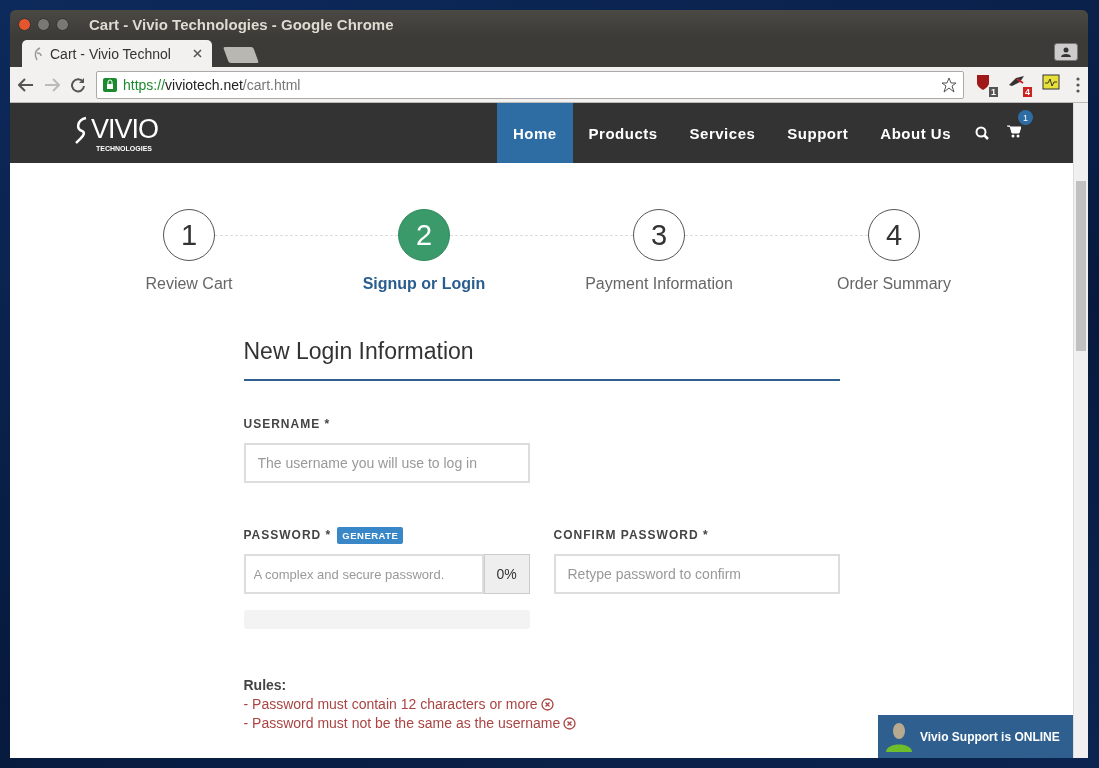  What do you see at coordinates (62, 24) in the screenshot?
I see `maximize-icon` at bounding box center [62, 24].